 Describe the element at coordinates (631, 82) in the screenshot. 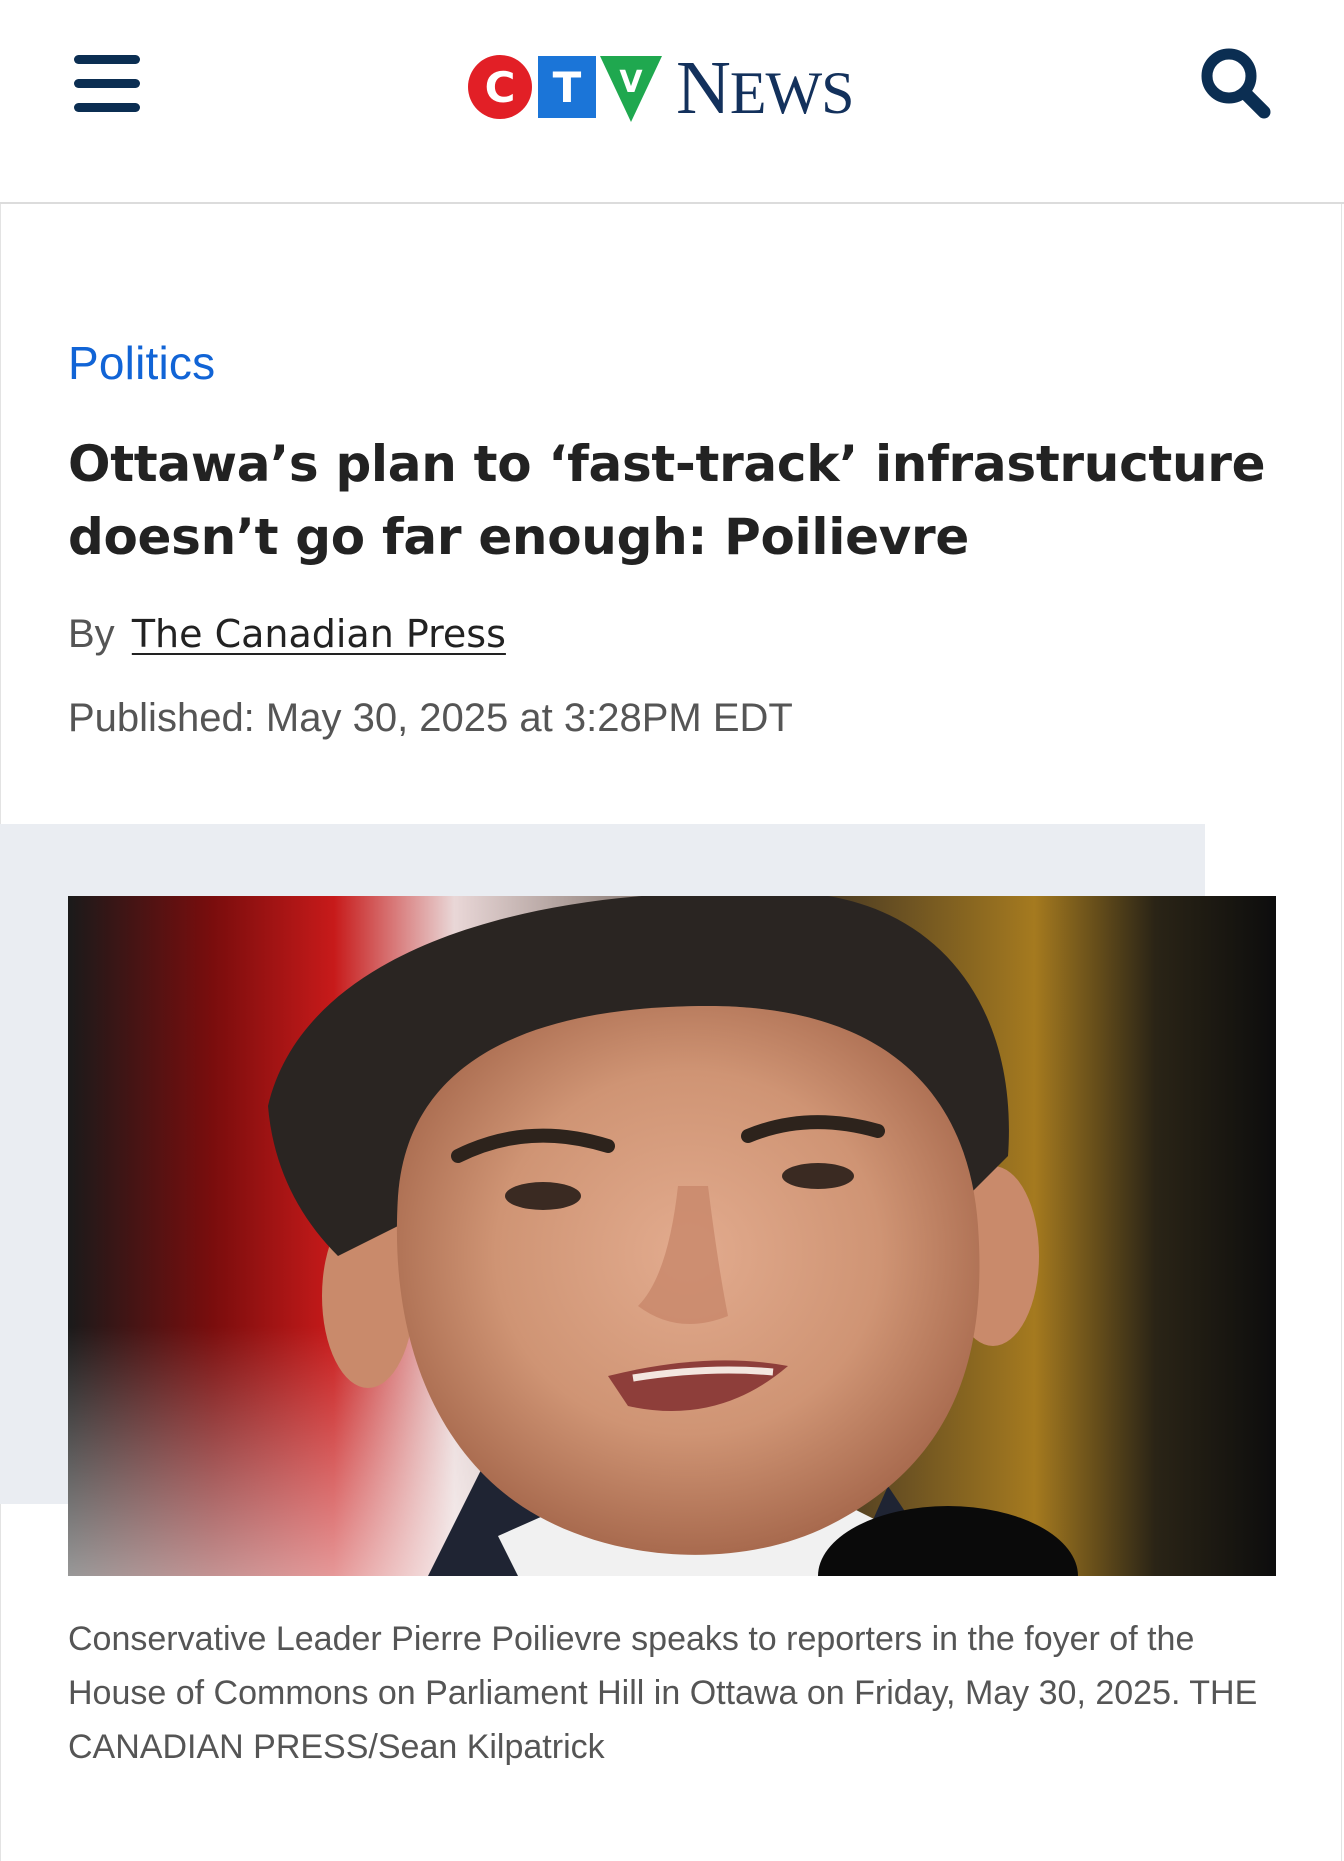

I see `logo-letter-v: V` at that location.